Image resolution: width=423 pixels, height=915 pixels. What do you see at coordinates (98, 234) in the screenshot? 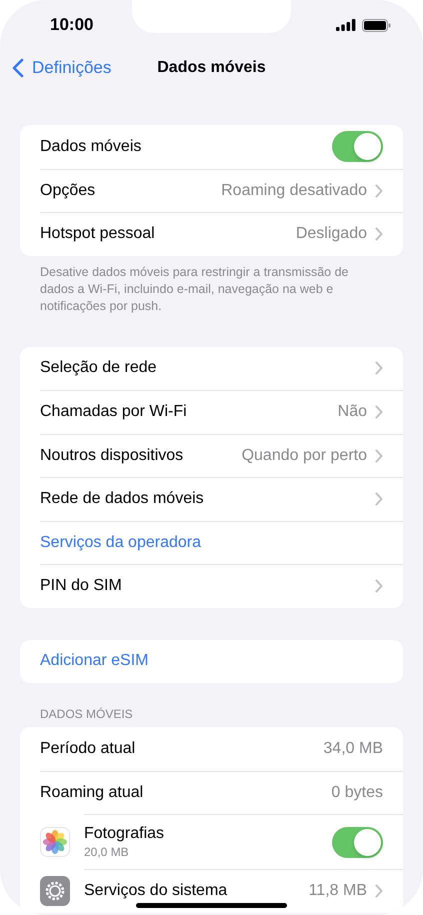
I see `row-label: Hotspot pessoal` at bounding box center [98, 234].